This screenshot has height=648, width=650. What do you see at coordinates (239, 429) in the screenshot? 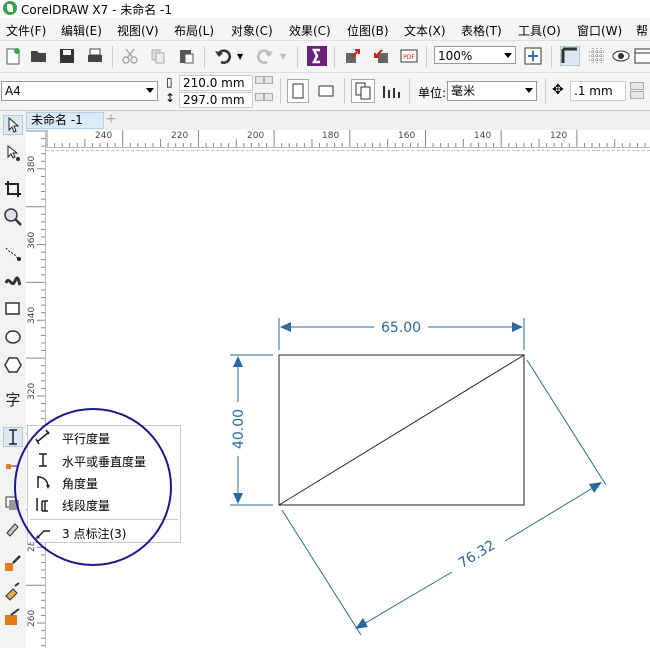
I see `height-dimension-label: 40.00` at bounding box center [239, 429].